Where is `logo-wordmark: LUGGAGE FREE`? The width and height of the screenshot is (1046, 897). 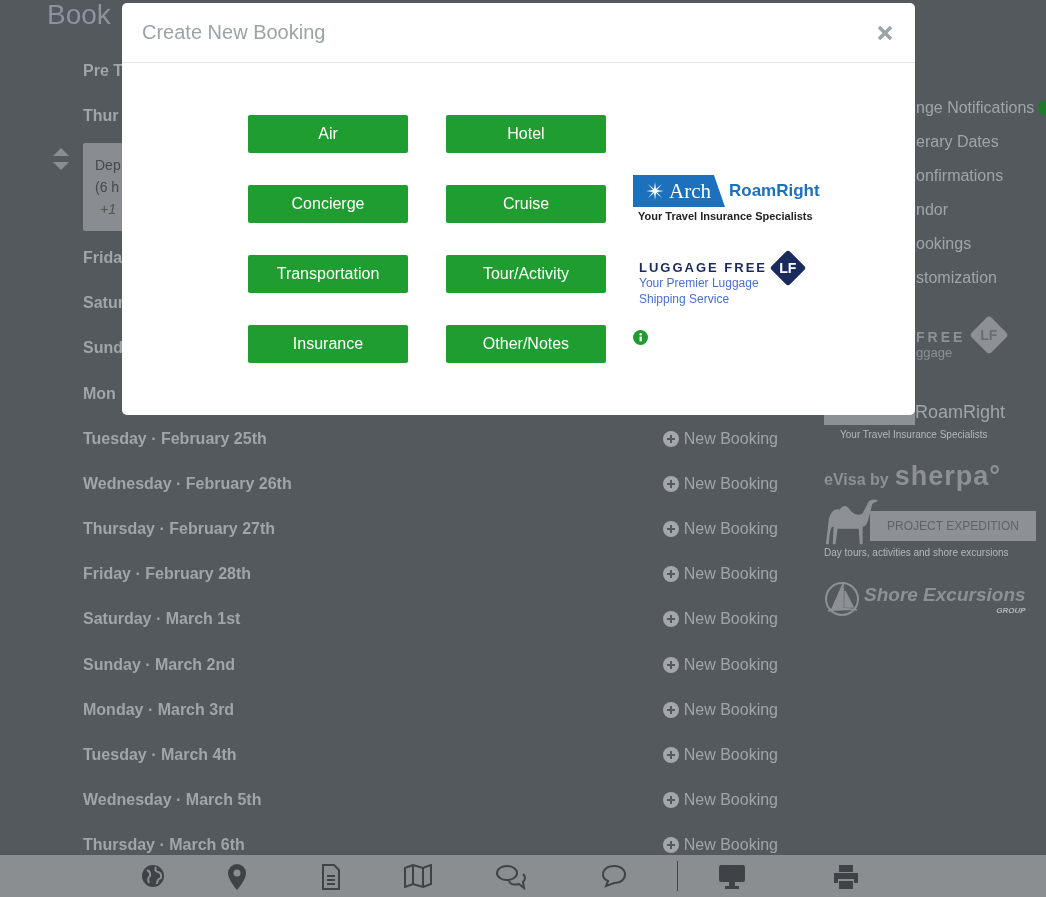 logo-wordmark: LUGGAGE FREE is located at coordinates (703, 267).